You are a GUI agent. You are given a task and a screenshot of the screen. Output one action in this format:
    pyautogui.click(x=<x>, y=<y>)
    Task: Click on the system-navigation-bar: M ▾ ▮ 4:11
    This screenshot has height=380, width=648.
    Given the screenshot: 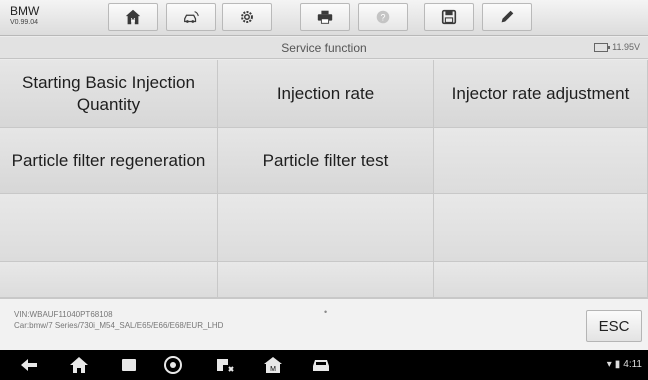 What is the action you would take?
    pyautogui.click(x=324, y=365)
    